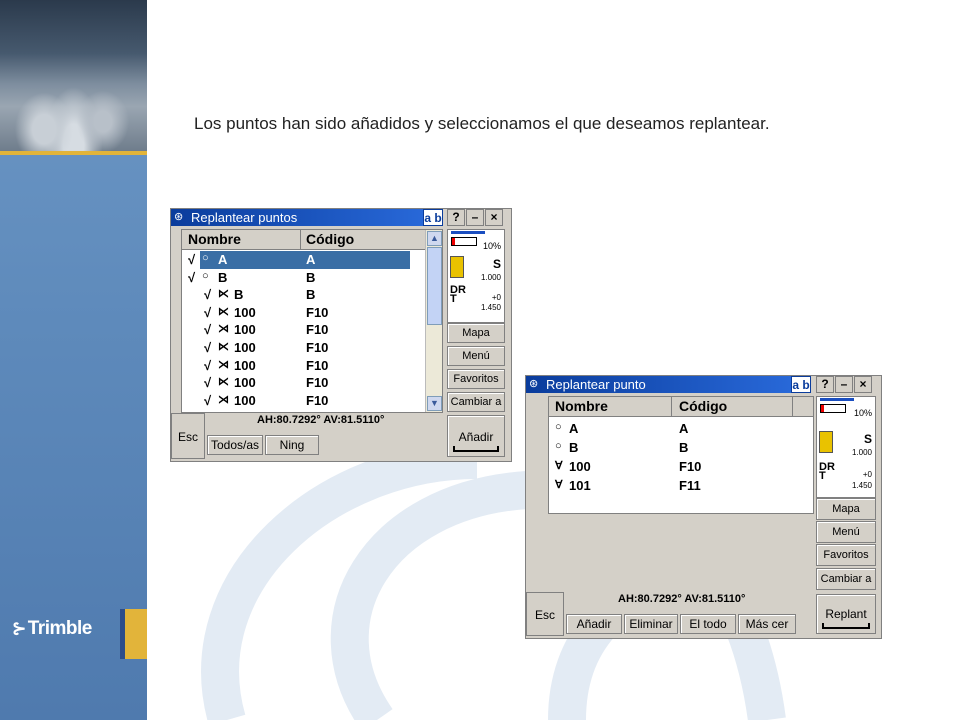 The width and height of the screenshot is (960, 720). I want to click on list-item: ∀ 100 F10, so click(681, 467).